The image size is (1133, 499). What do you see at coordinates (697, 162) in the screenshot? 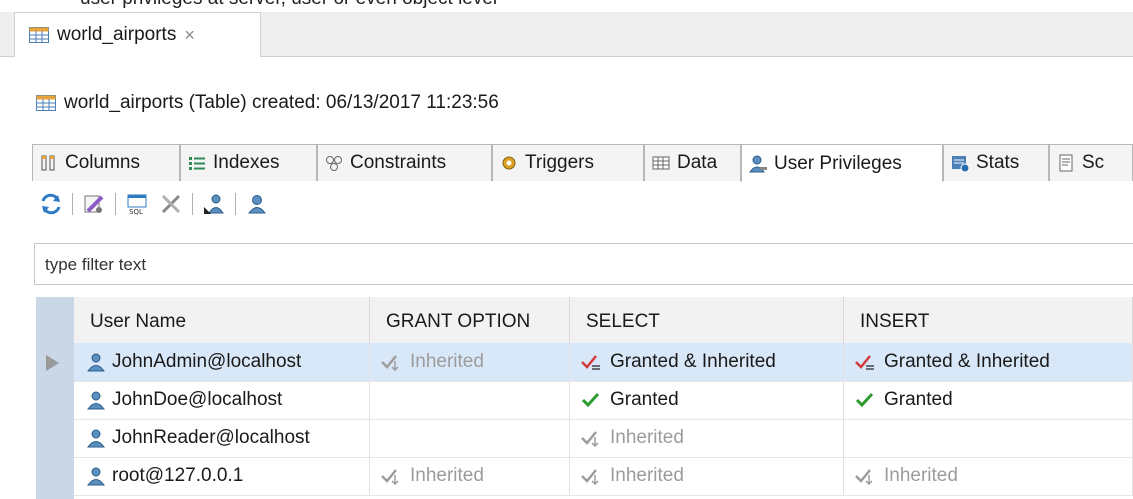
I see `tab-label: Data` at bounding box center [697, 162].